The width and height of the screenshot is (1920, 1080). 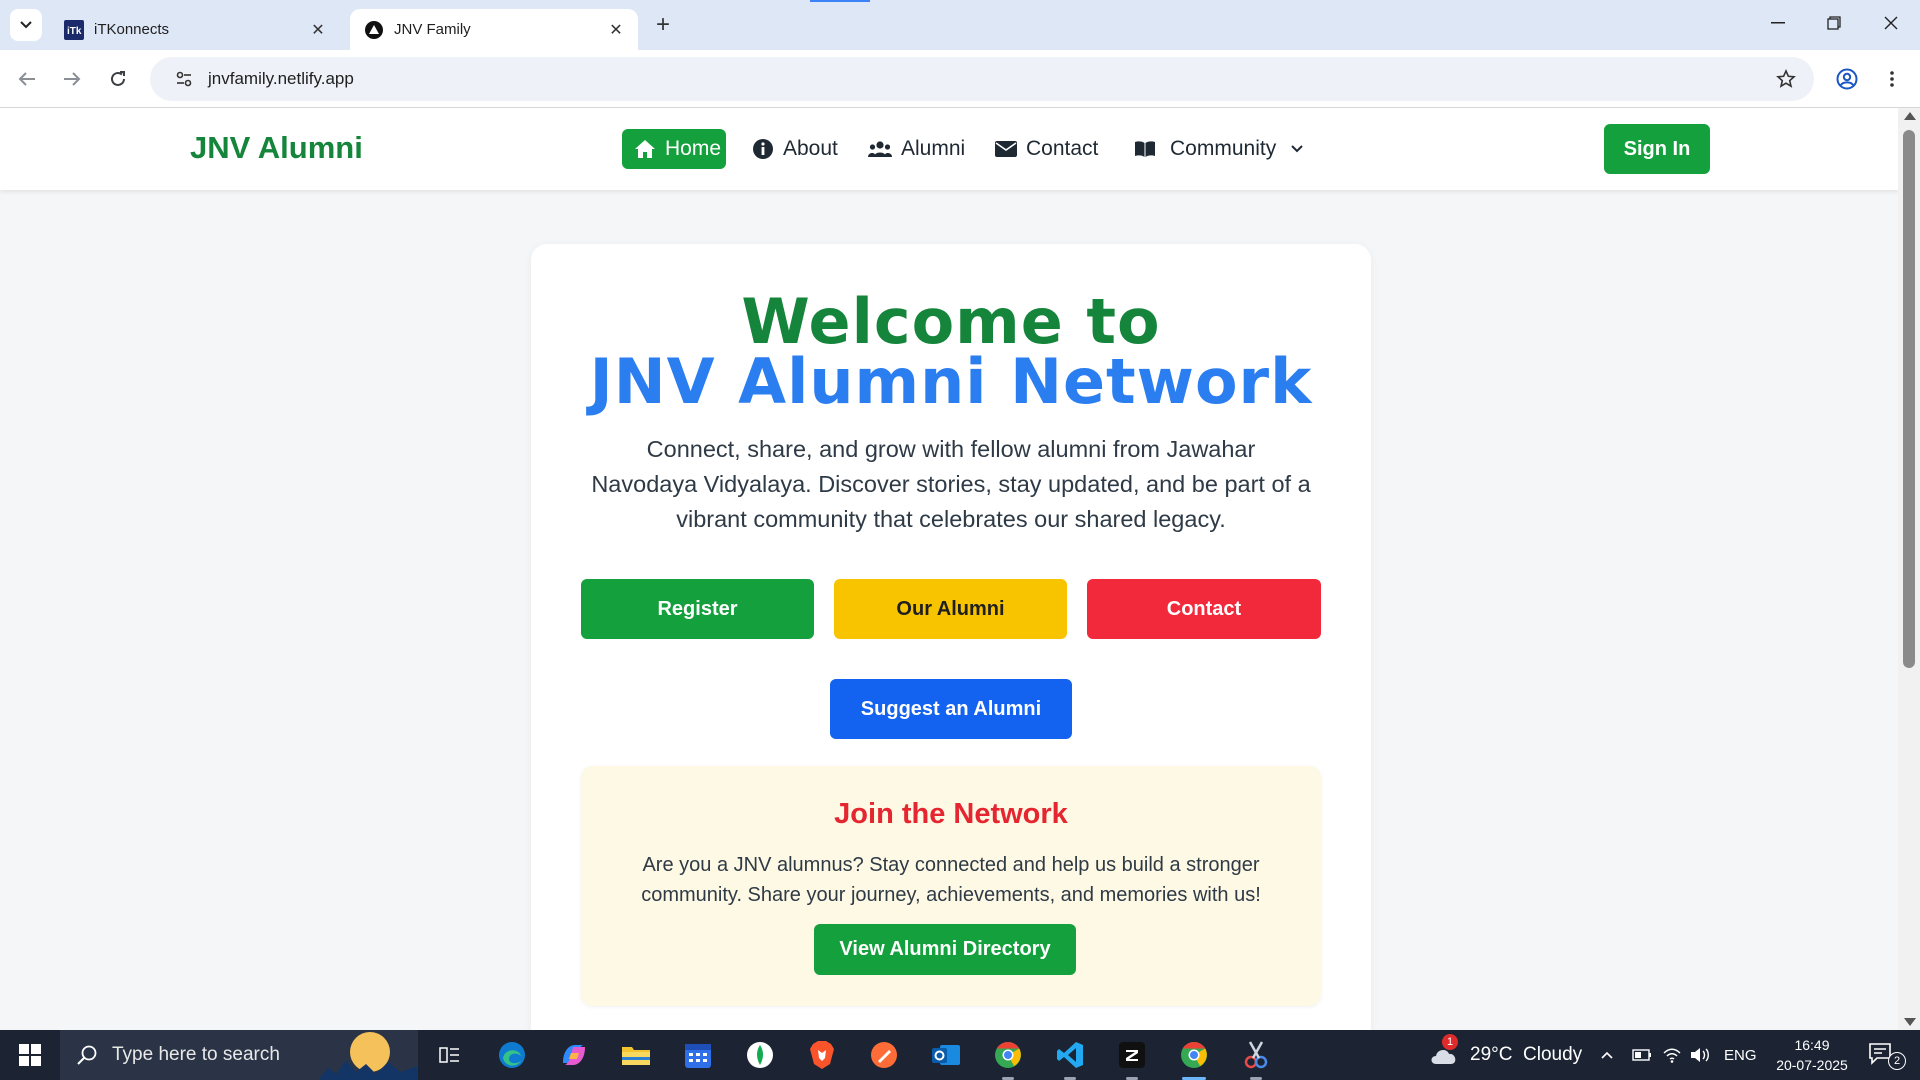 I want to click on new-tab-button: +, so click(x=663, y=24).